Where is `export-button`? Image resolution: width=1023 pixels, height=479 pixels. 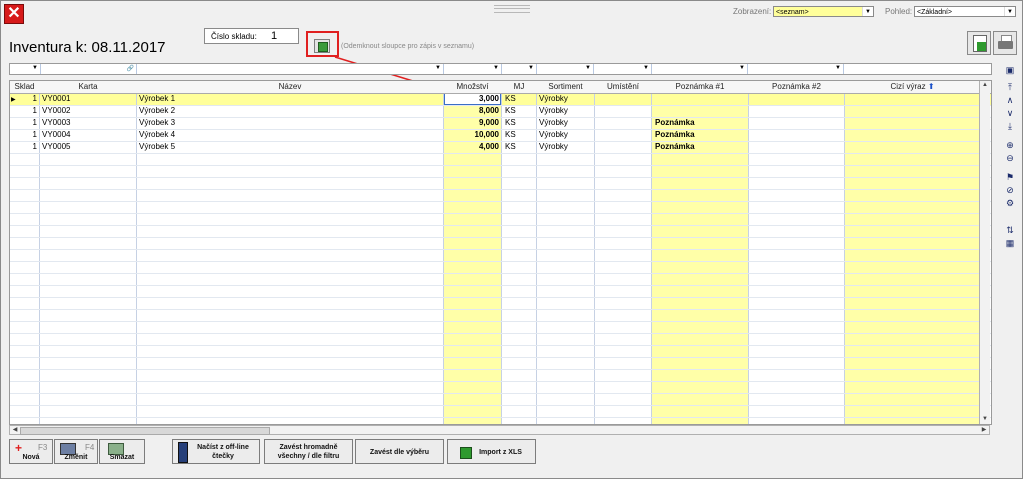 export-button is located at coordinates (979, 43).